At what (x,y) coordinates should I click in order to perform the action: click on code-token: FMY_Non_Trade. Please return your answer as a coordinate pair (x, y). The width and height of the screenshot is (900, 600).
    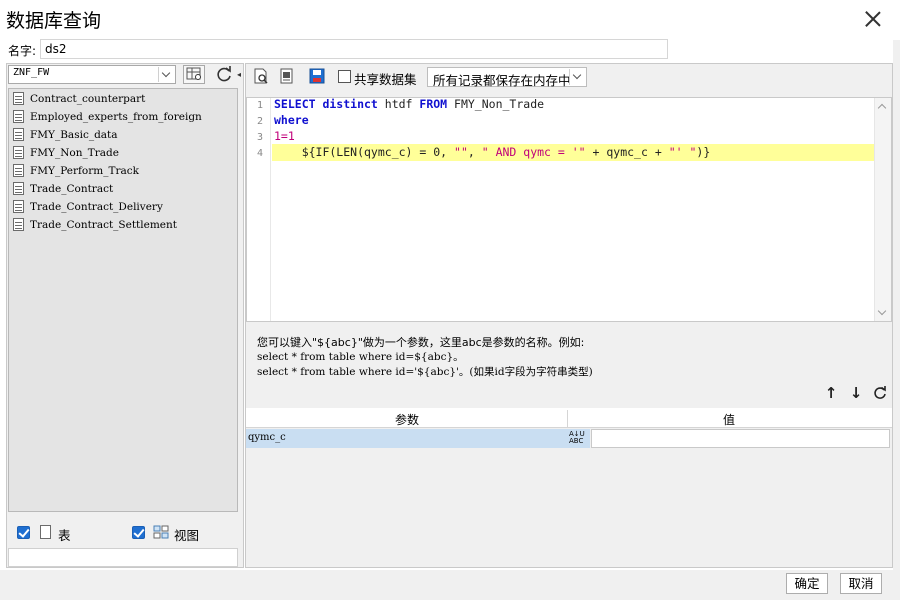
    Looking at the image, I should click on (496, 104).